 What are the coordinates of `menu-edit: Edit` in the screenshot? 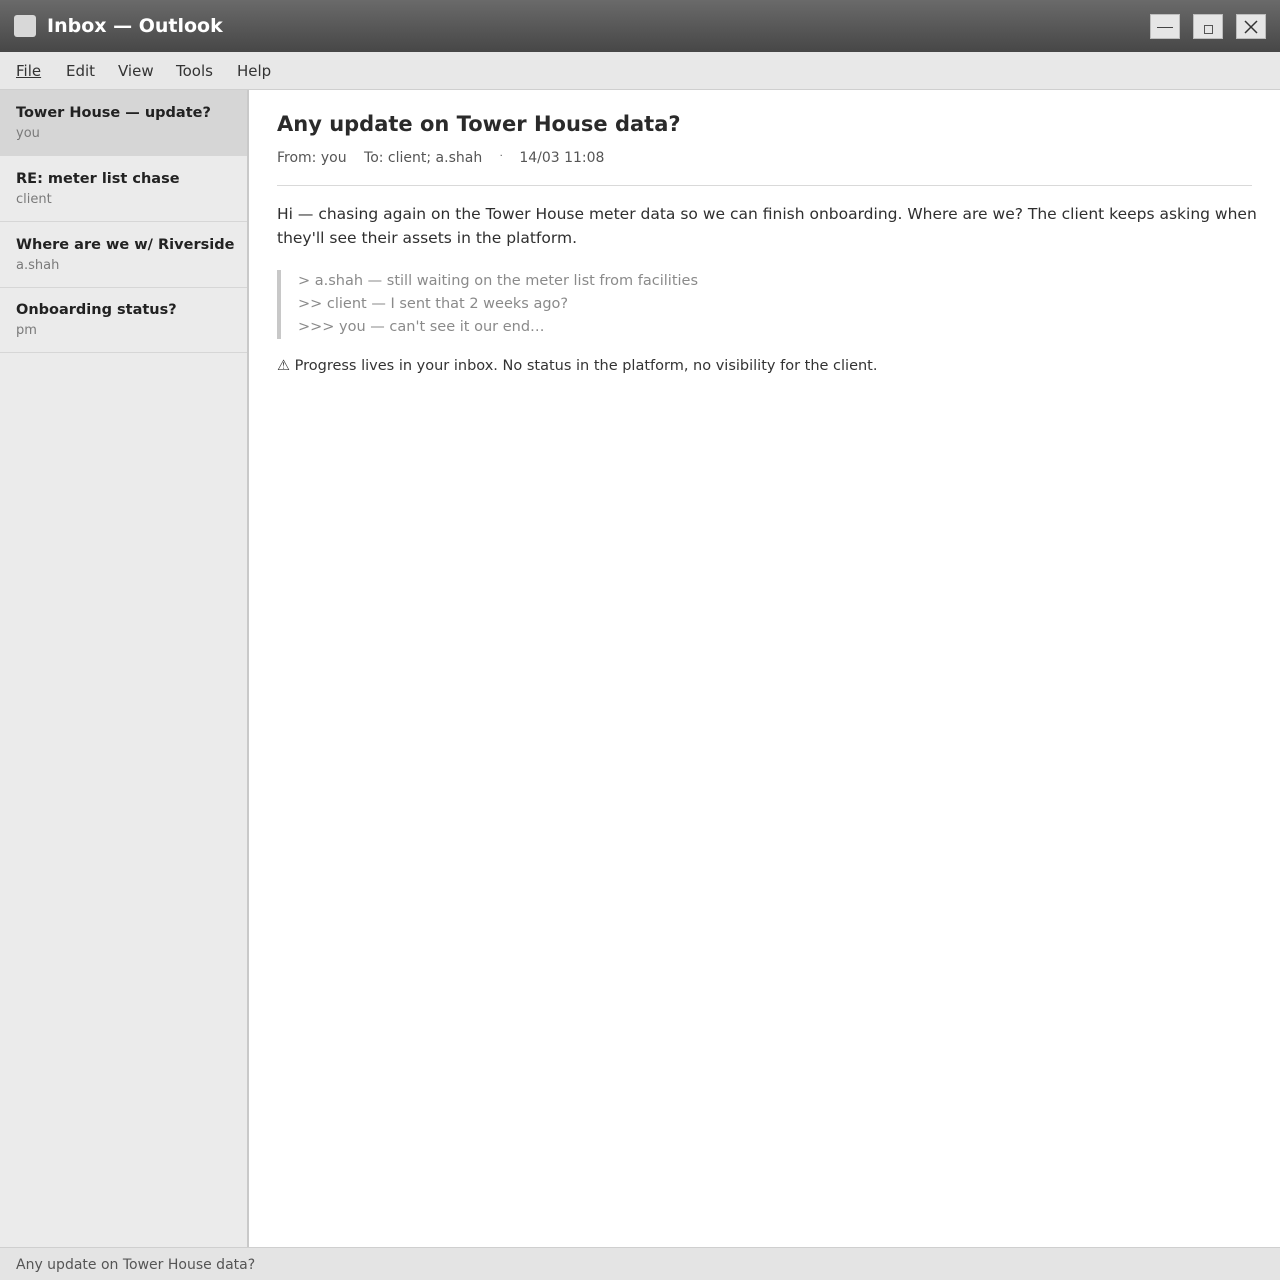 It's located at (80, 71).